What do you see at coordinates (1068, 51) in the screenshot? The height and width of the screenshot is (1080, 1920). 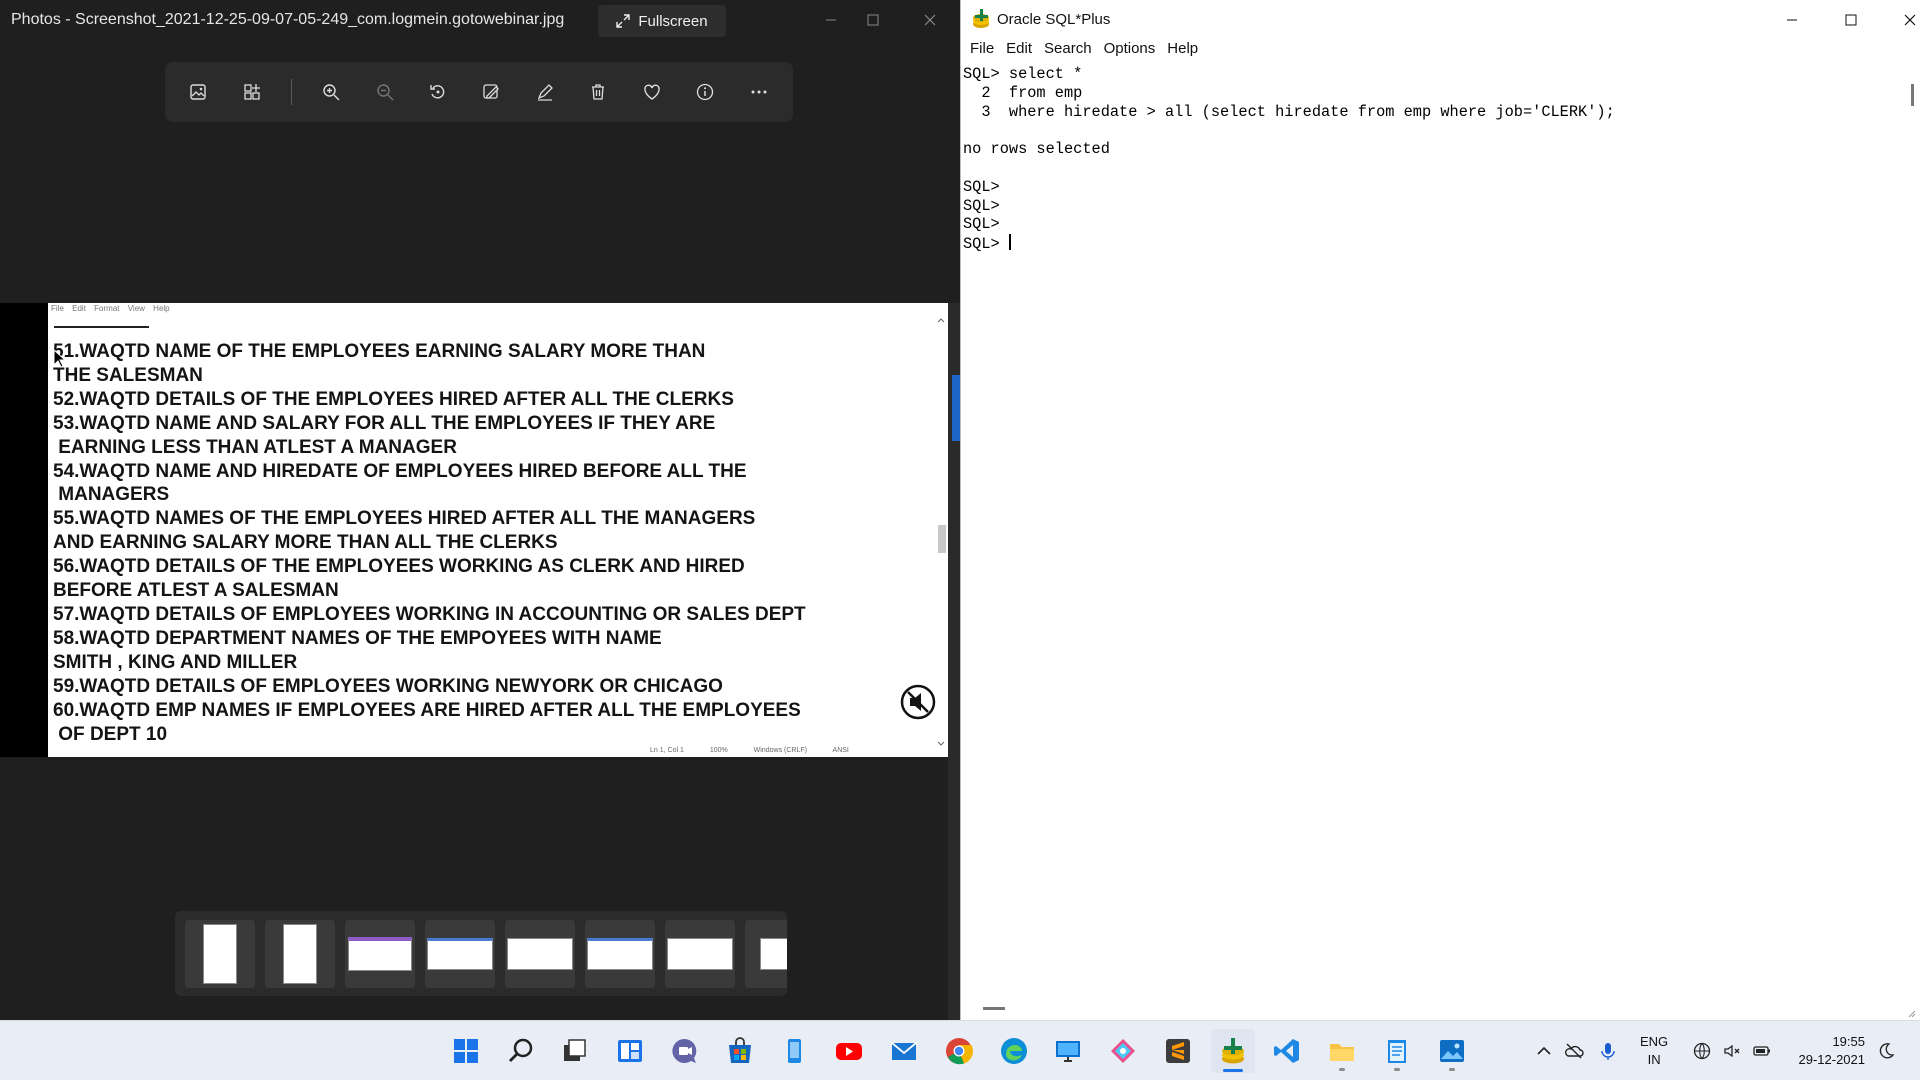 I see `menu-search: Search` at bounding box center [1068, 51].